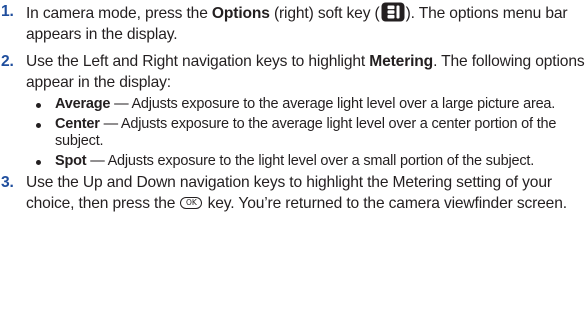 This screenshot has height=310, width=586. Describe the element at coordinates (119, 13) in the screenshot. I see `step-text: In camera mode, press the` at that location.